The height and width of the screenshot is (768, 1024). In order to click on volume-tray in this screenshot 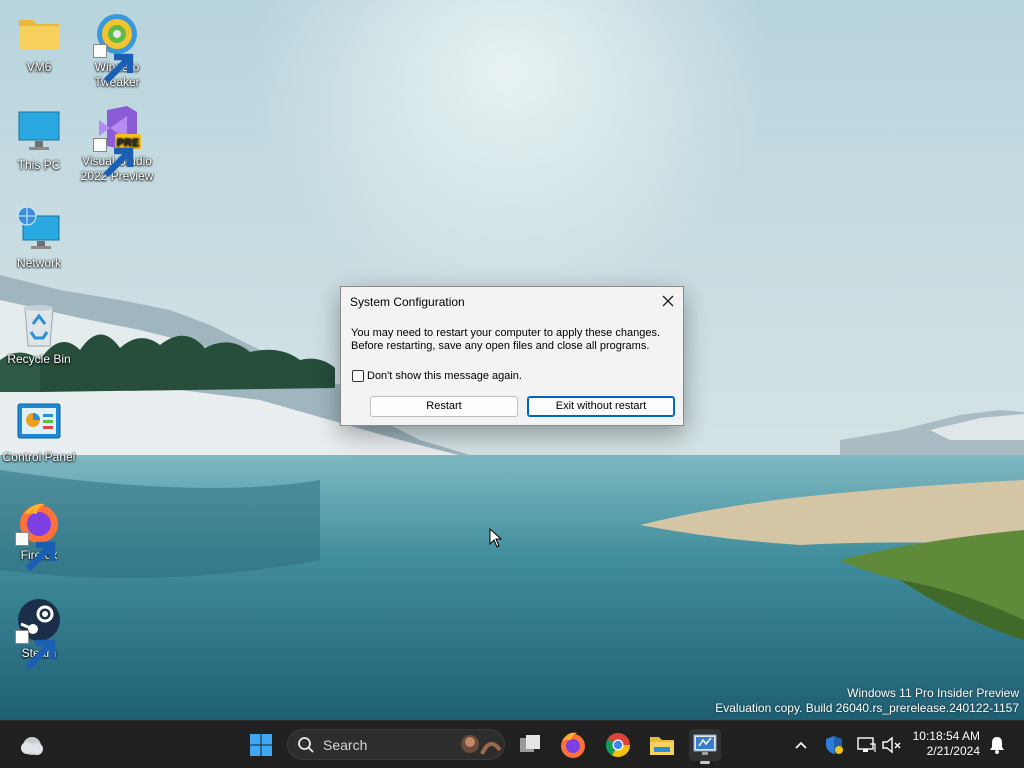, I will do `click(891, 745)`.